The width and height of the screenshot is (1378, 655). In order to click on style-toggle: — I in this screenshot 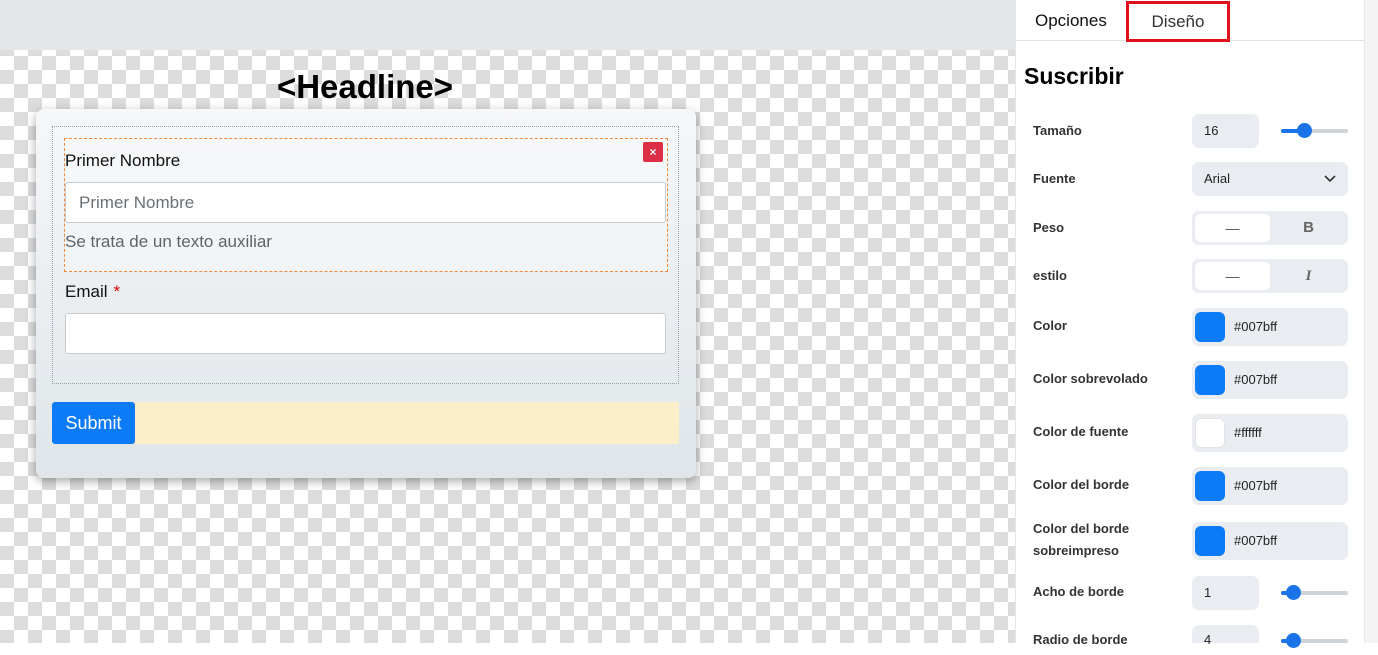, I will do `click(1270, 276)`.